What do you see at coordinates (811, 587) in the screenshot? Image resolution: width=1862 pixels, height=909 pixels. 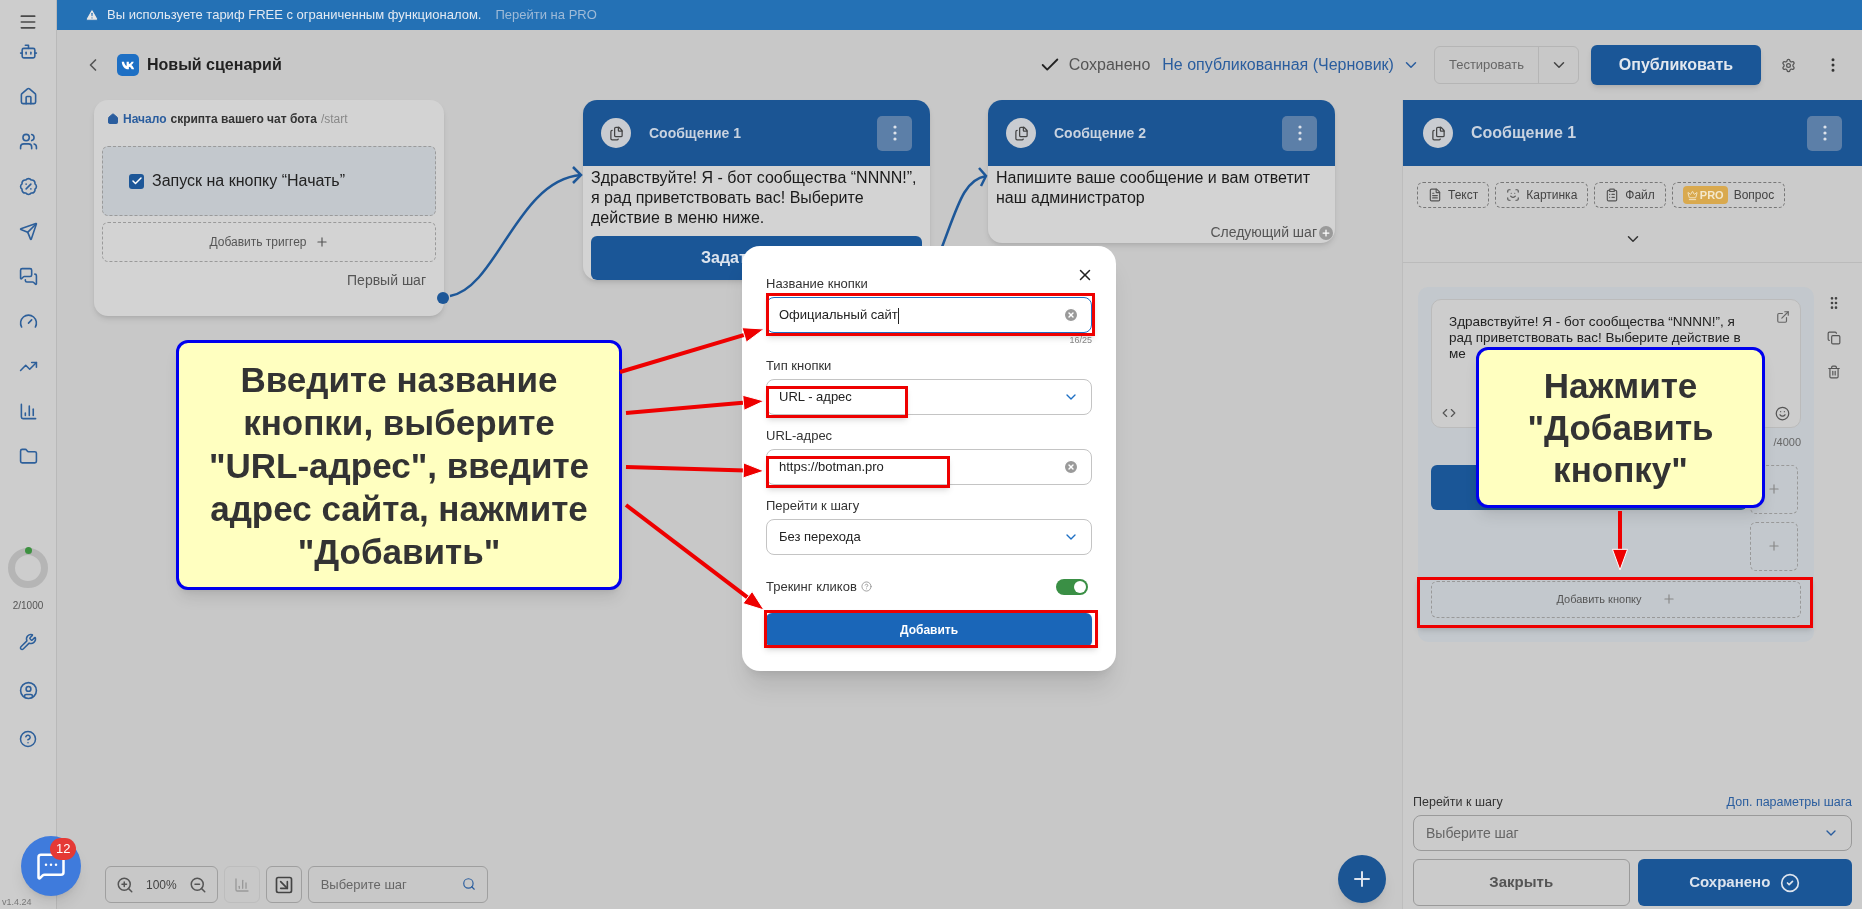 I see `tracking-label: Трекинг кликов` at bounding box center [811, 587].